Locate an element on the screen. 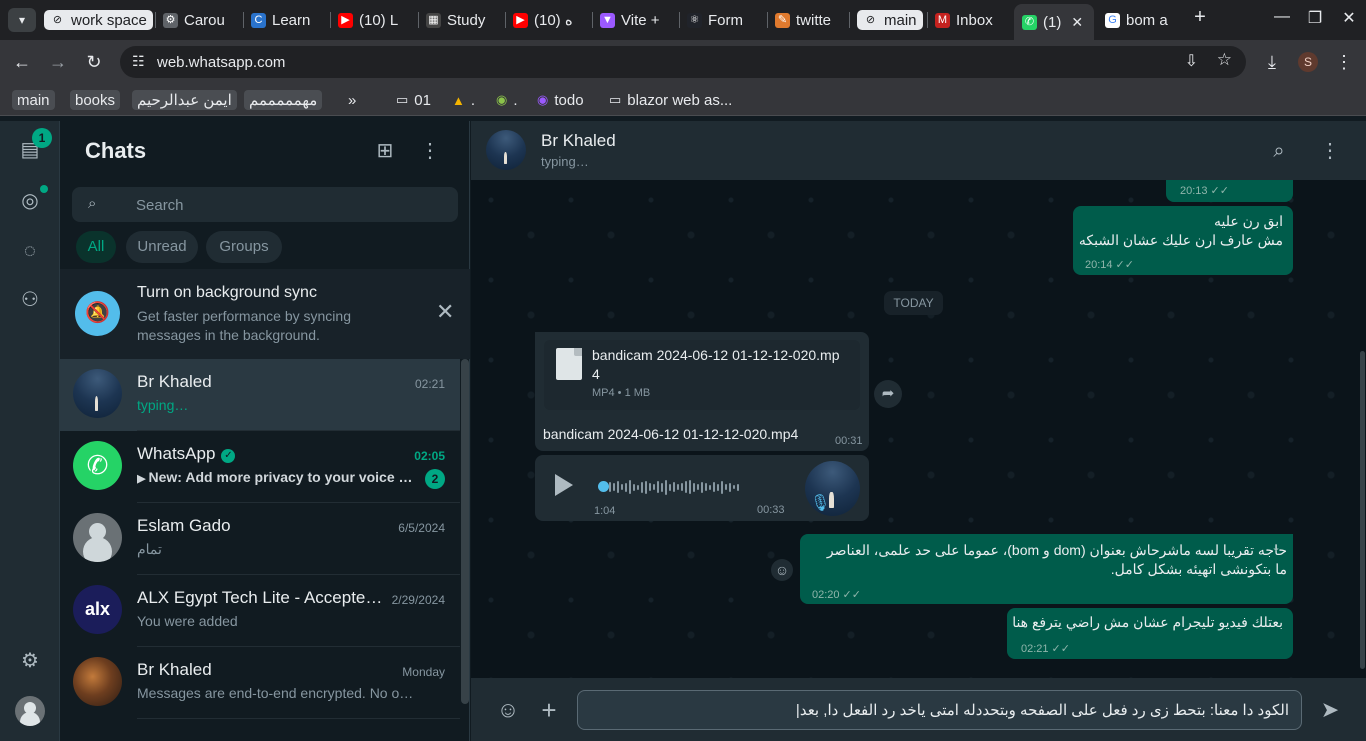  communities-icon: ⚇ is located at coordinates (30, 300).